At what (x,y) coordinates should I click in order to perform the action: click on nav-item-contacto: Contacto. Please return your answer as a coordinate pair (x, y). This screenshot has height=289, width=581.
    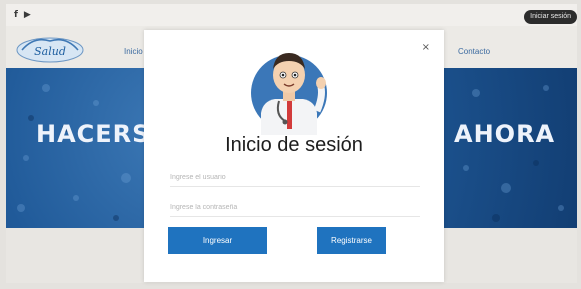
    Looking at the image, I should click on (474, 51).